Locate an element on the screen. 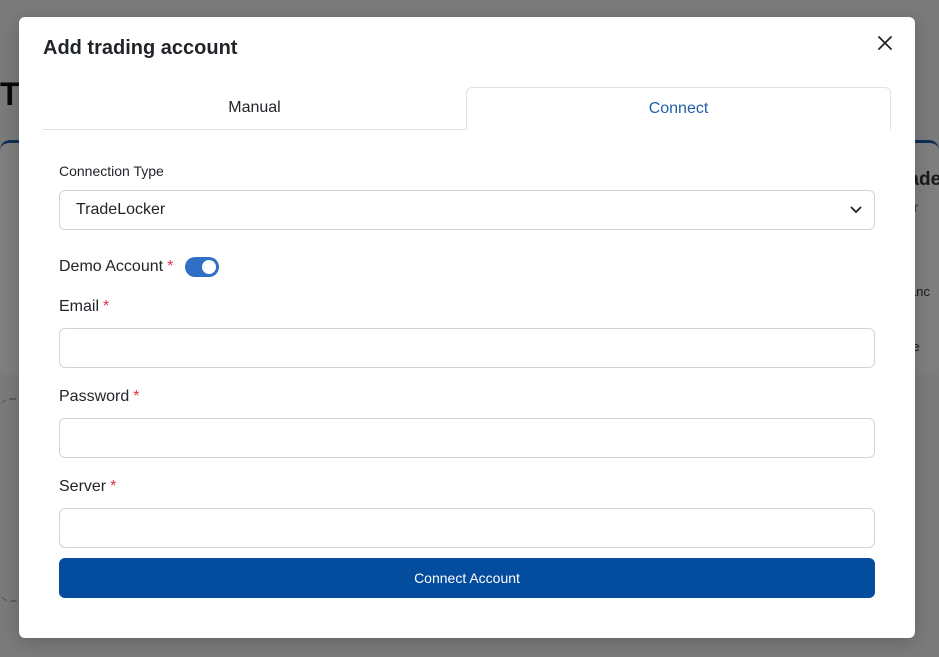 This screenshot has width=939, height=657. server-group: Server * is located at coordinates (467, 512).